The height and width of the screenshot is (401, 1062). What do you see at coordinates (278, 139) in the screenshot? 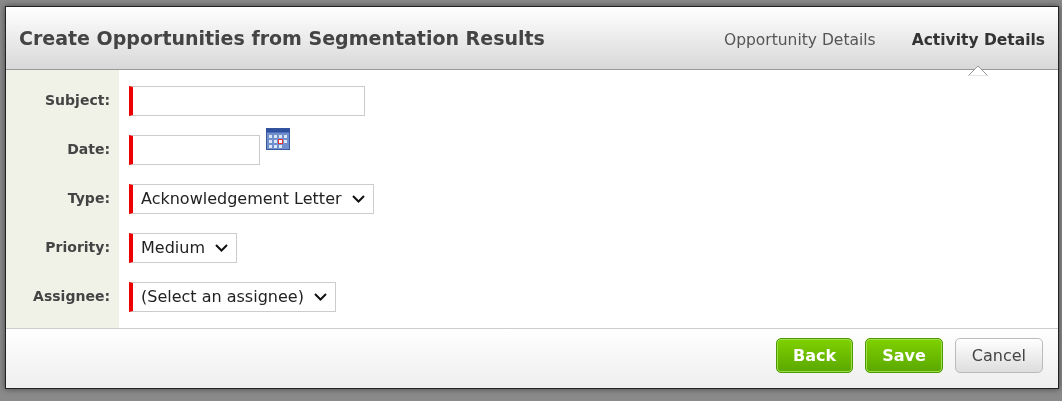
I see `calendar-icon` at bounding box center [278, 139].